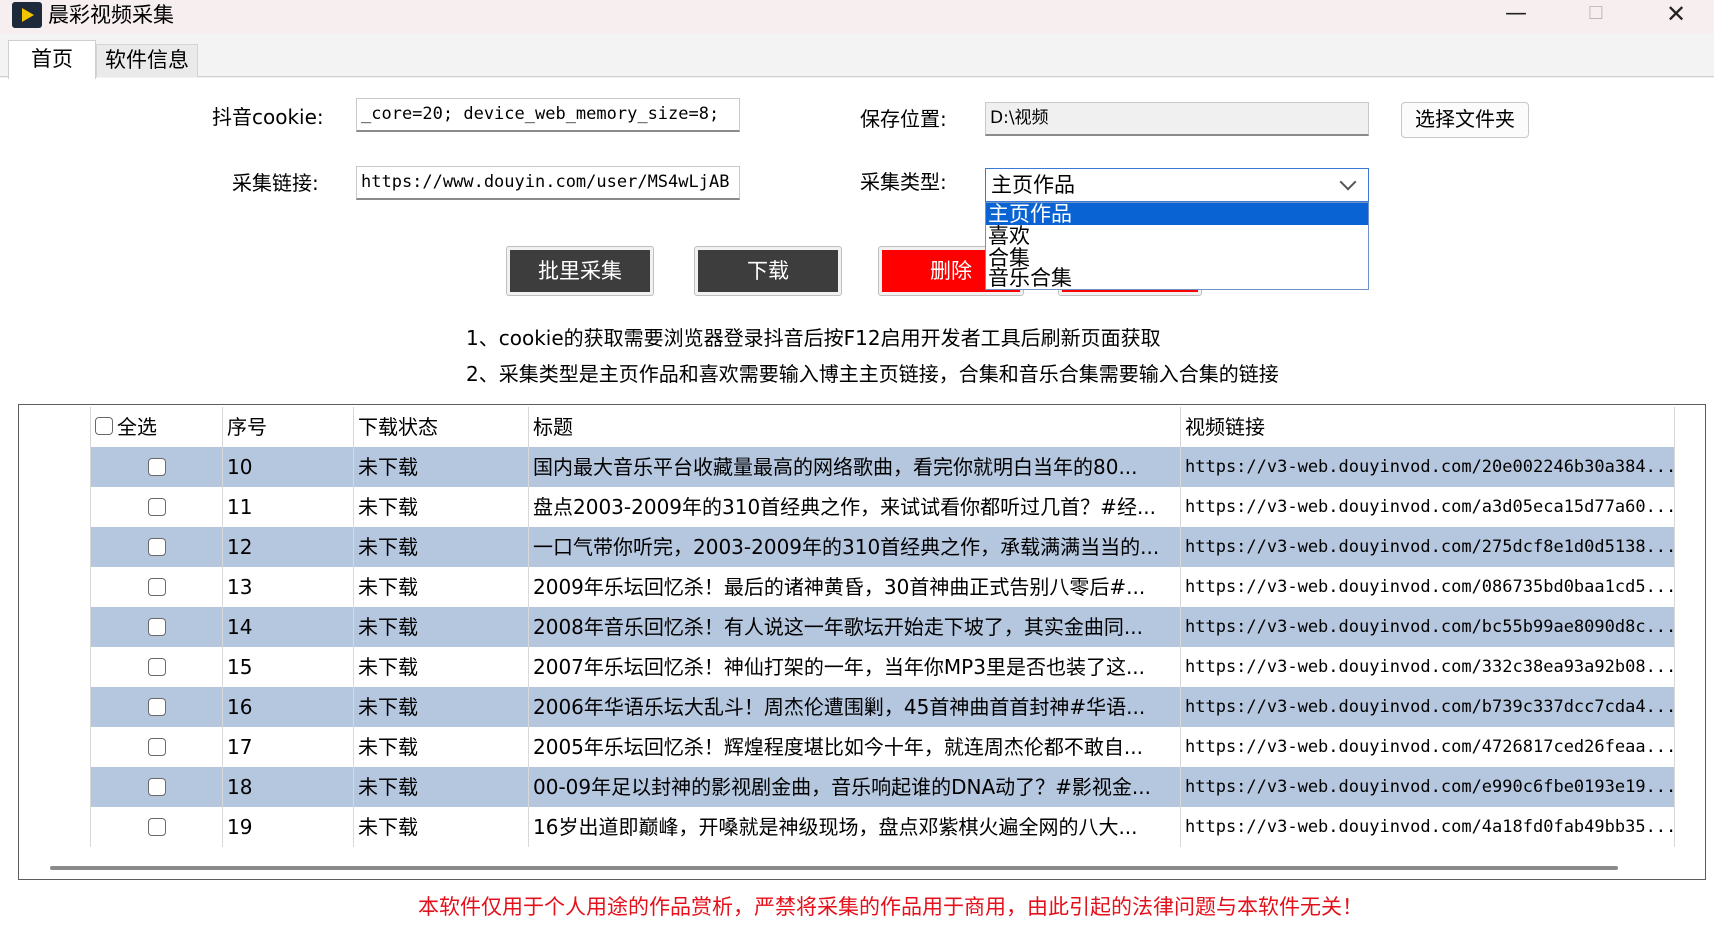 The image size is (1714, 946). Describe the element at coordinates (288, 747) in the screenshot. I see `cell-index: 17` at that location.